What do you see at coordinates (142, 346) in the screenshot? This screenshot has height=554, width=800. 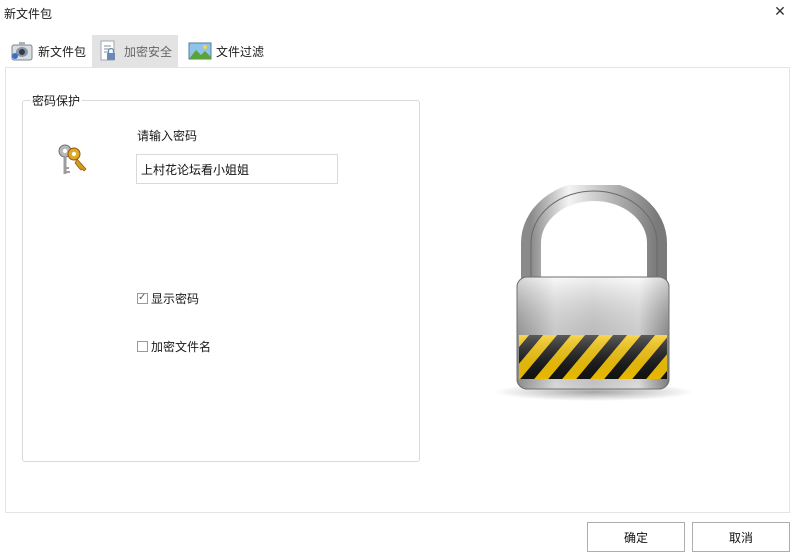 I see `checkbox-box` at bounding box center [142, 346].